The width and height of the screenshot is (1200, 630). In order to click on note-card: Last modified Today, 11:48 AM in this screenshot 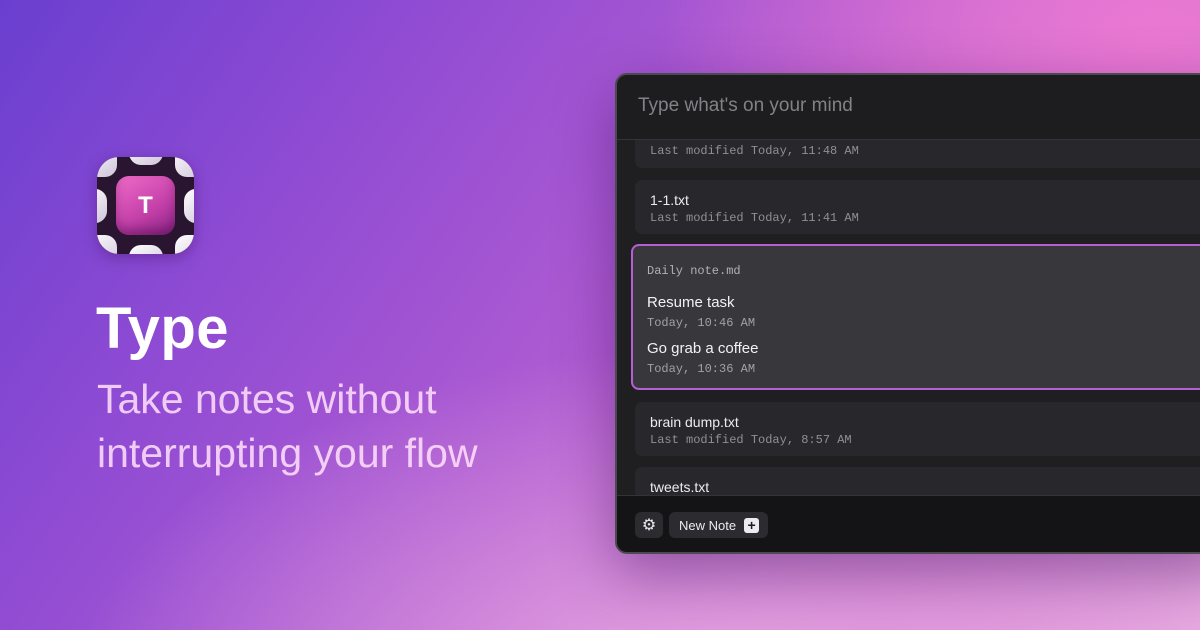, I will do `click(917, 154)`.